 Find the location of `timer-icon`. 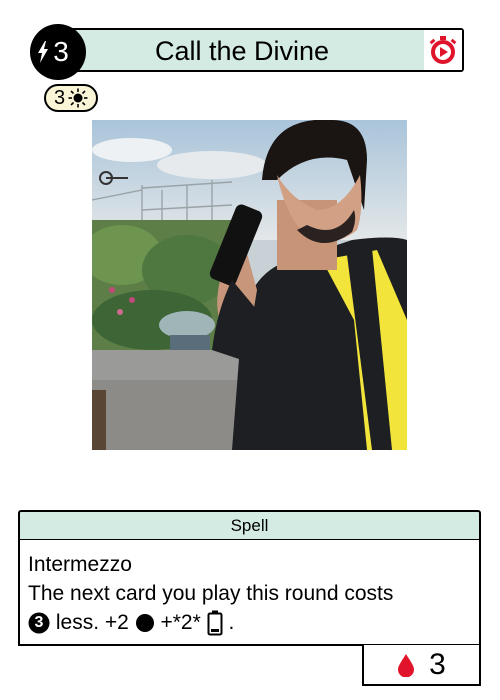

timer-icon is located at coordinates (443, 50).